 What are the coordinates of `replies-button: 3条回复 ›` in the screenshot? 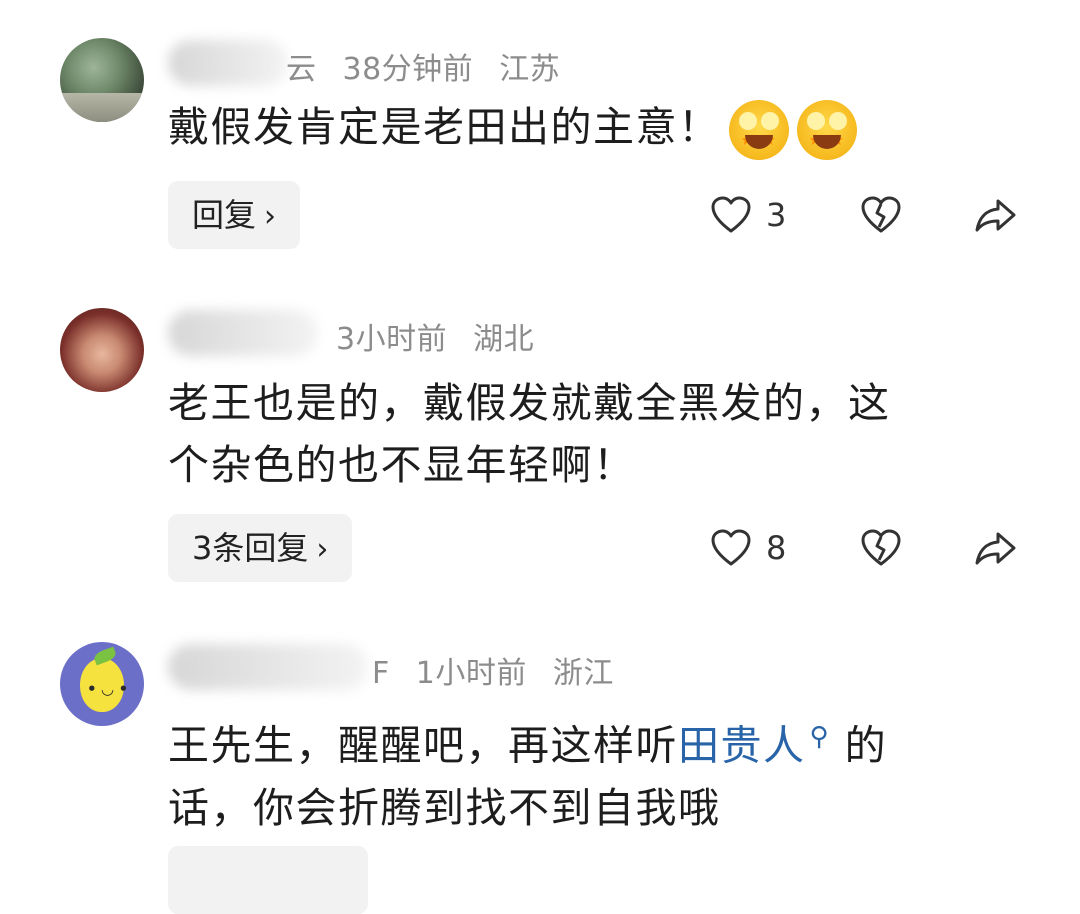 It's located at (260, 548).